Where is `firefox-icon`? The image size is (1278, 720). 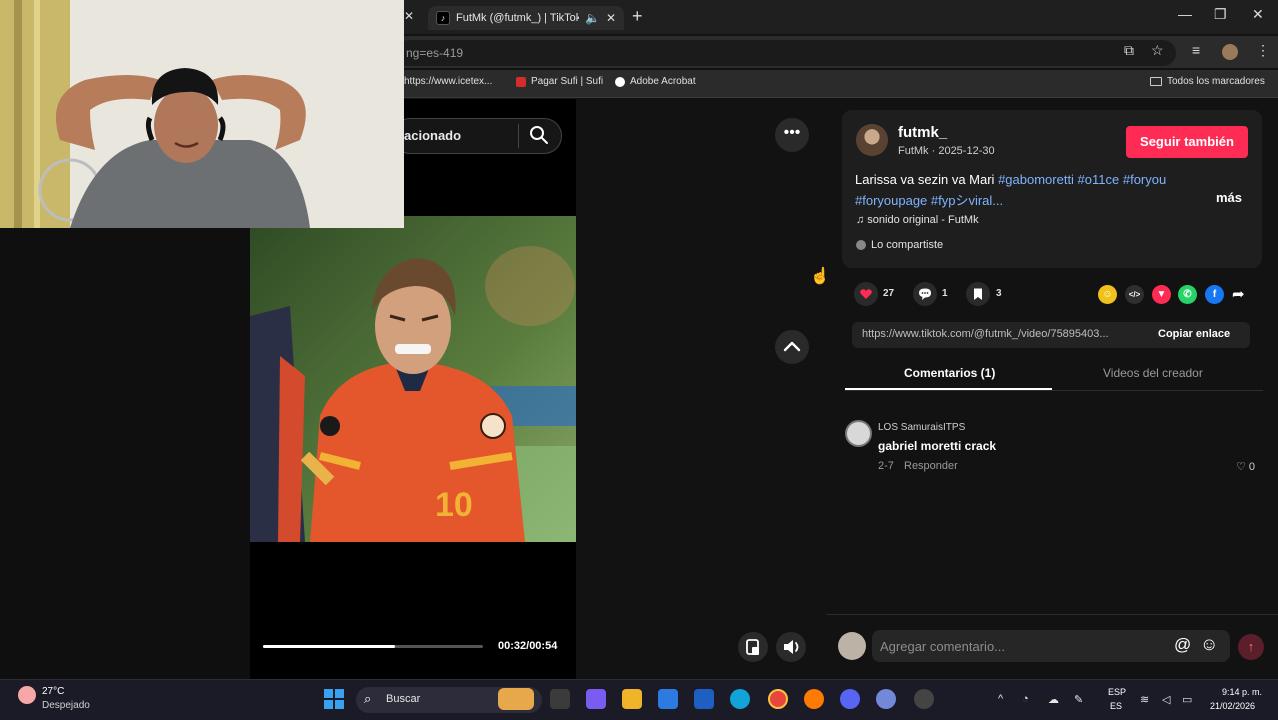
firefox-icon is located at coordinates (814, 699).